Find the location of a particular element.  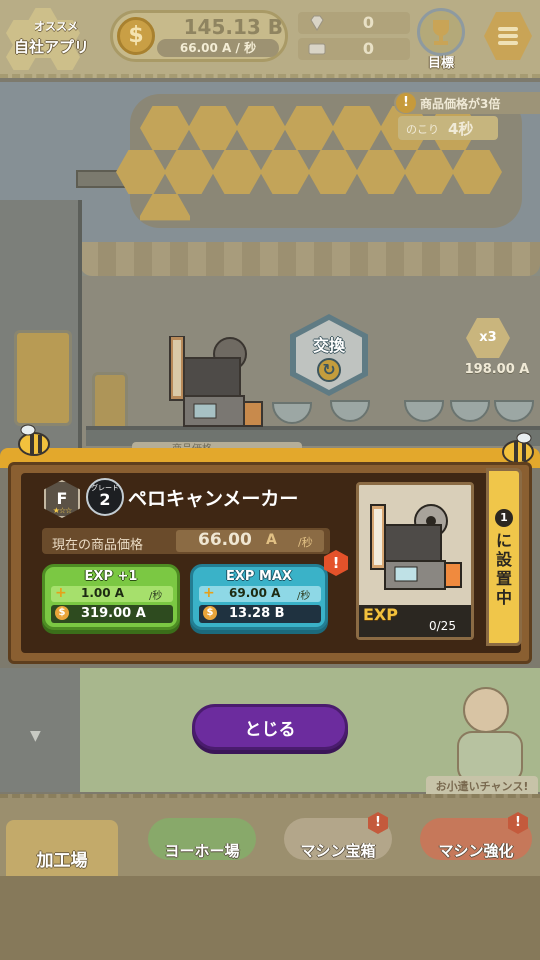

tab-machine-box: ! マシン宝箱 is located at coordinates (338, 836).